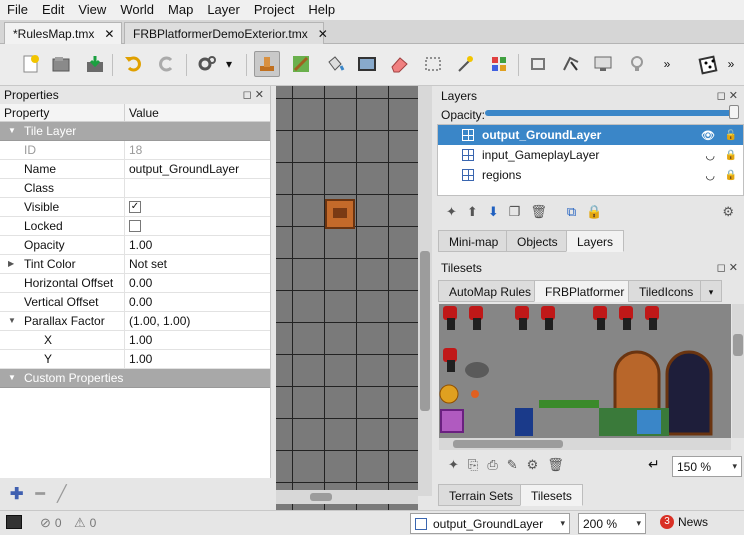 Image resolution: width=744 pixels, height=535 pixels. Describe the element at coordinates (142, 112) in the screenshot. I see `col-value: Value` at that location.